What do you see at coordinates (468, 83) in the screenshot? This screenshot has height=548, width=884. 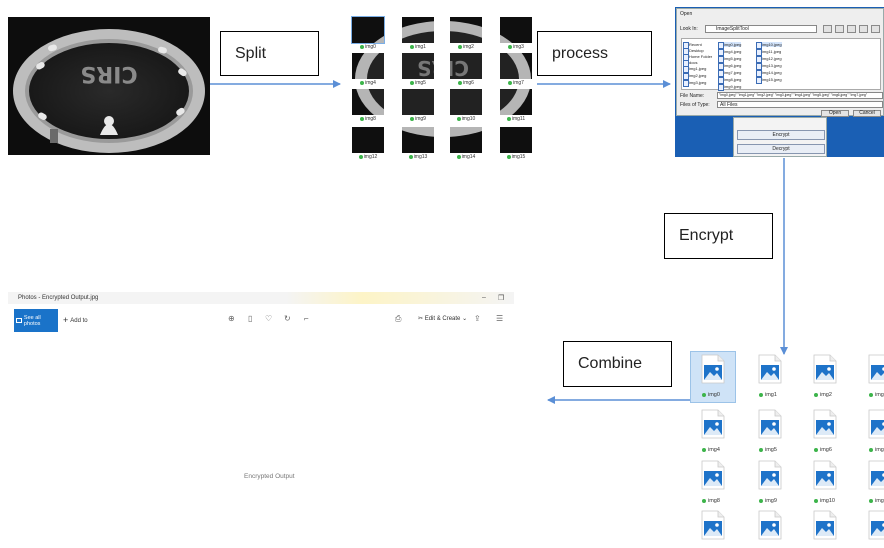 I see `split-tile-name: img6` at bounding box center [468, 83].